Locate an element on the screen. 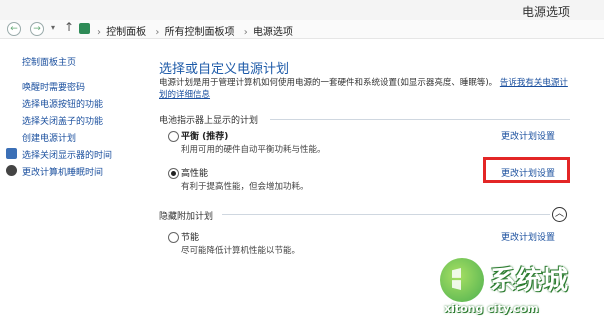 This screenshot has width=604, height=327. nav-item-sleep-time: 更改计算机睡眠时间 is located at coordinates (62, 171).